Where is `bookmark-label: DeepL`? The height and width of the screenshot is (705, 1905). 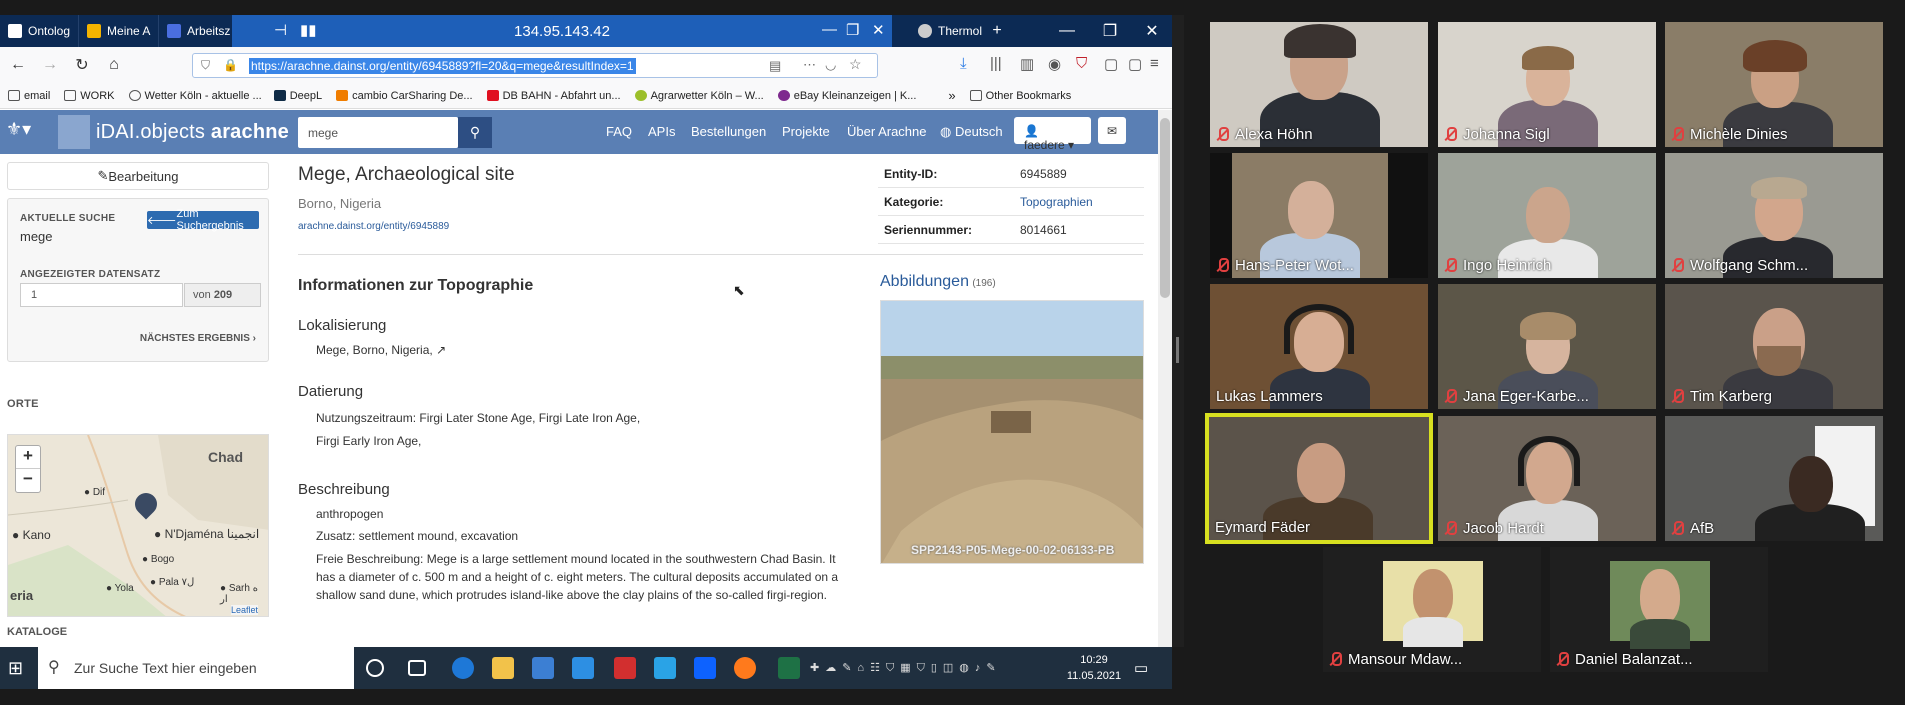 bookmark-label: DeepL is located at coordinates (306, 95).